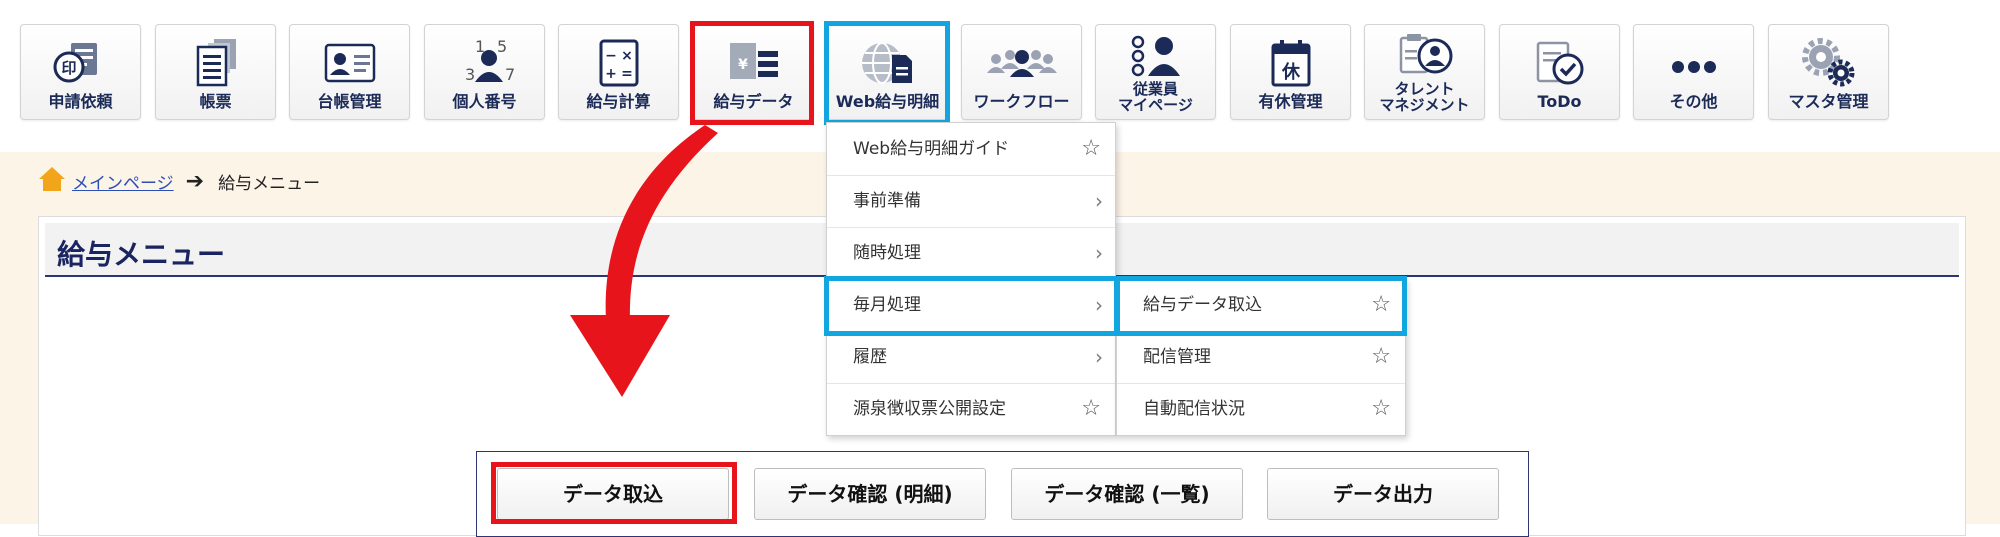 The height and width of the screenshot is (537, 2000). What do you see at coordinates (1828, 101) in the screenshot?
I see `toolbar-item-label: マスタ管理` at bounding box center [1828, 101].